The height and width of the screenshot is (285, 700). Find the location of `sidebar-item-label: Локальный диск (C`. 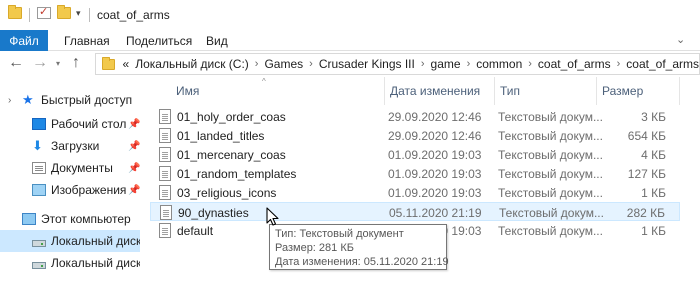

sidebar-item-label: Локальный диск (C is located at coordinates (95, 241).